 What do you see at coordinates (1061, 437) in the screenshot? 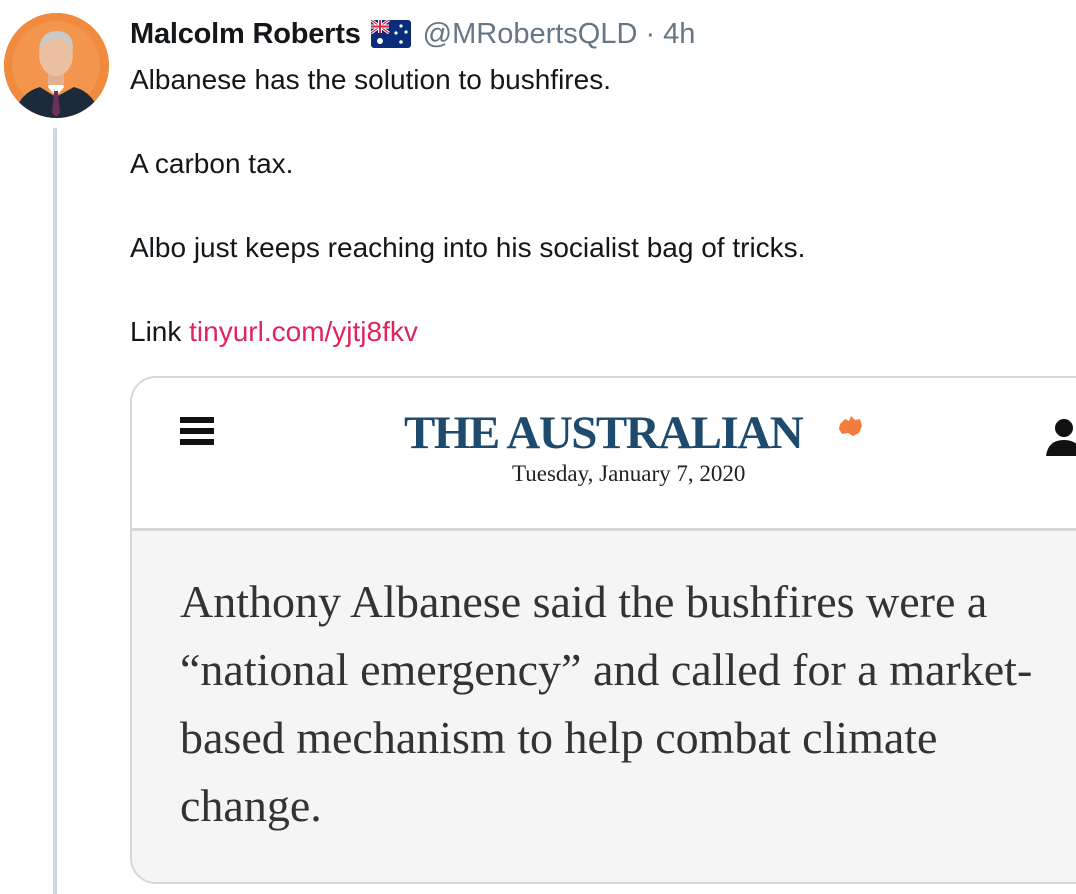
I see `user-account-icon` at bounding box center [1061, 437].